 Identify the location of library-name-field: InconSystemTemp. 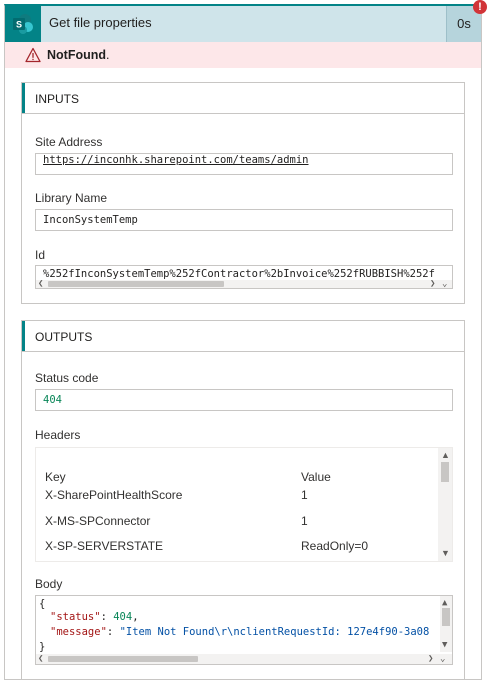
(244, 220).